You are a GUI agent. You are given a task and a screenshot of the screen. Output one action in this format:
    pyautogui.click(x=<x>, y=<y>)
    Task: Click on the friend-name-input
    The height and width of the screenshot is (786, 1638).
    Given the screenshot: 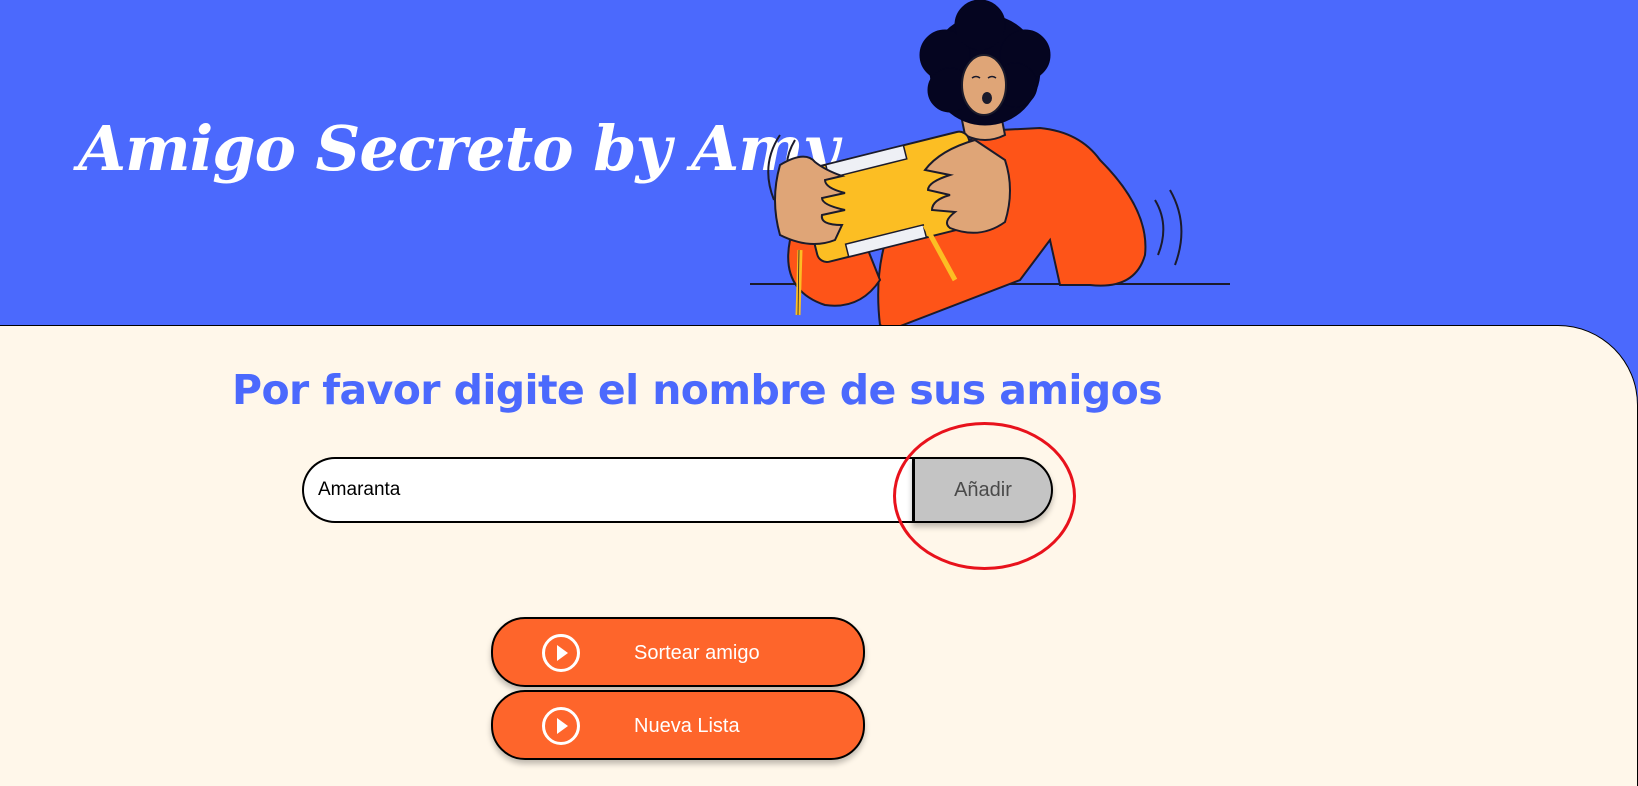 What is the action you would take?
    pyautogui.click(x=608, y=490)
    